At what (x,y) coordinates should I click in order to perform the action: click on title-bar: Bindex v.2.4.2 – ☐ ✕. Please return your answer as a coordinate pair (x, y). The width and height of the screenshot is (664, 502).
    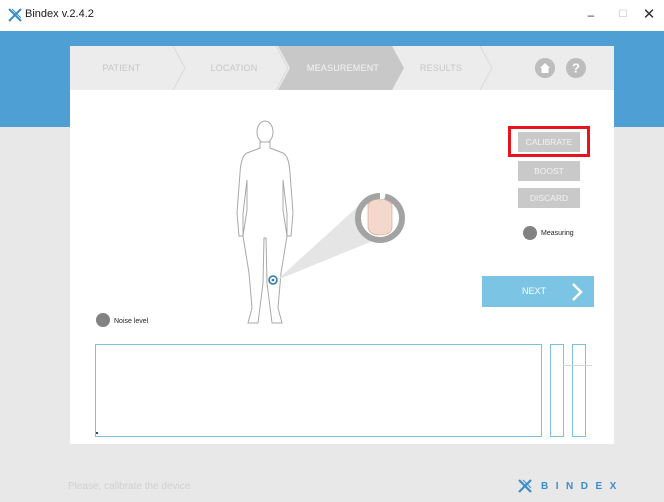
    Looking at the image, I should click on (332, 16).